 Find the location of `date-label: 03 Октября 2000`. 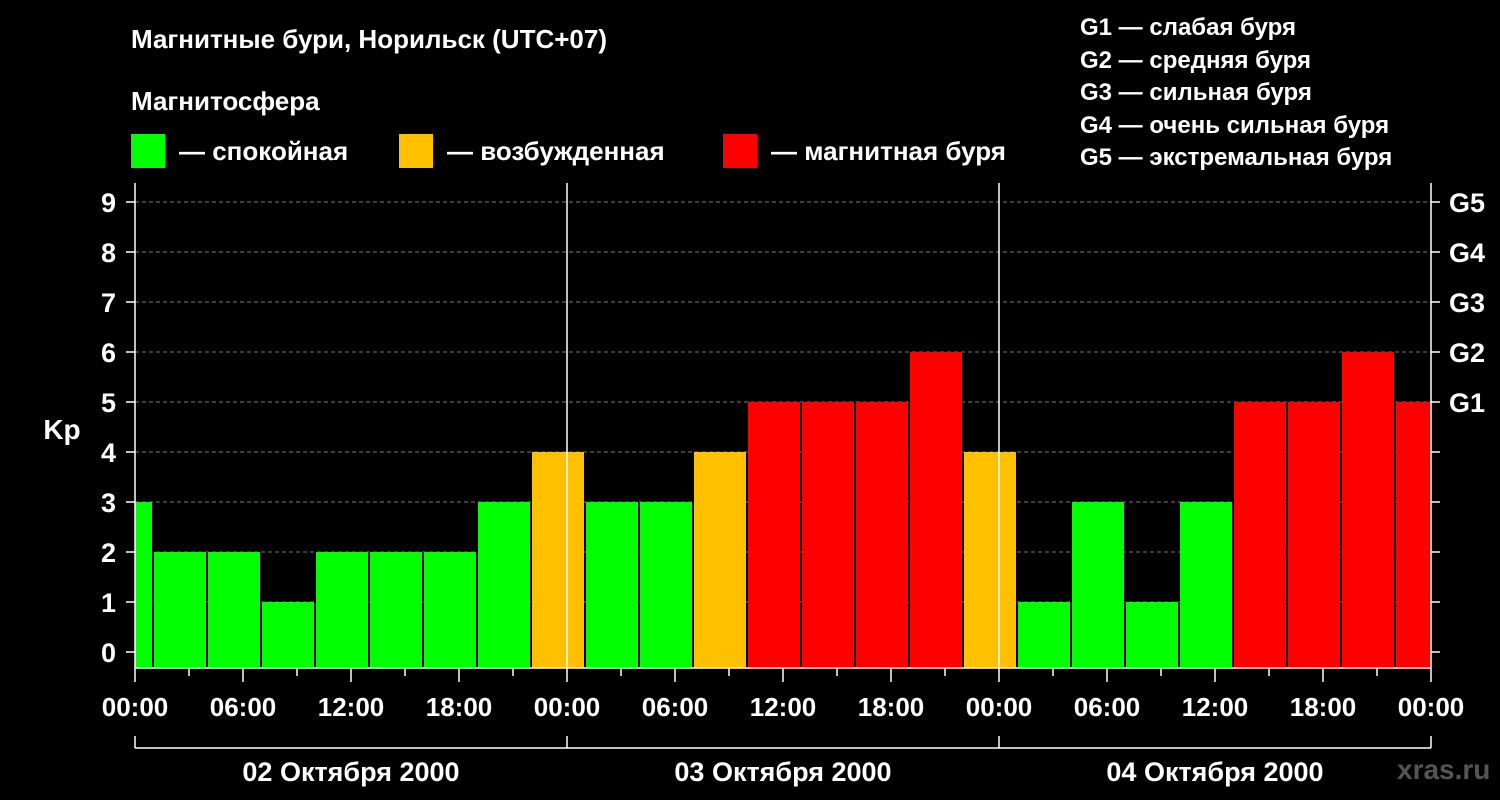

date-label: 03 Октября 2000 is located at coordinates (782, 772).